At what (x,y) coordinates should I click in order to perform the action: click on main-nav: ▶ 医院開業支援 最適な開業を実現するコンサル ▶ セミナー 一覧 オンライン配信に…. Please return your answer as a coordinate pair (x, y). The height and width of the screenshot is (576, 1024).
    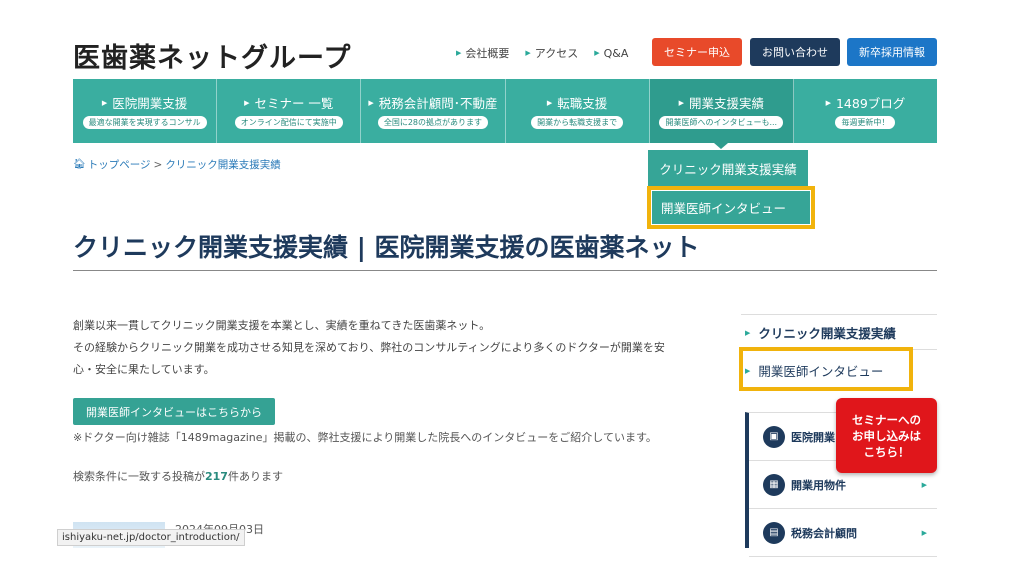
    Looking at the image, I should click on (505, 114).